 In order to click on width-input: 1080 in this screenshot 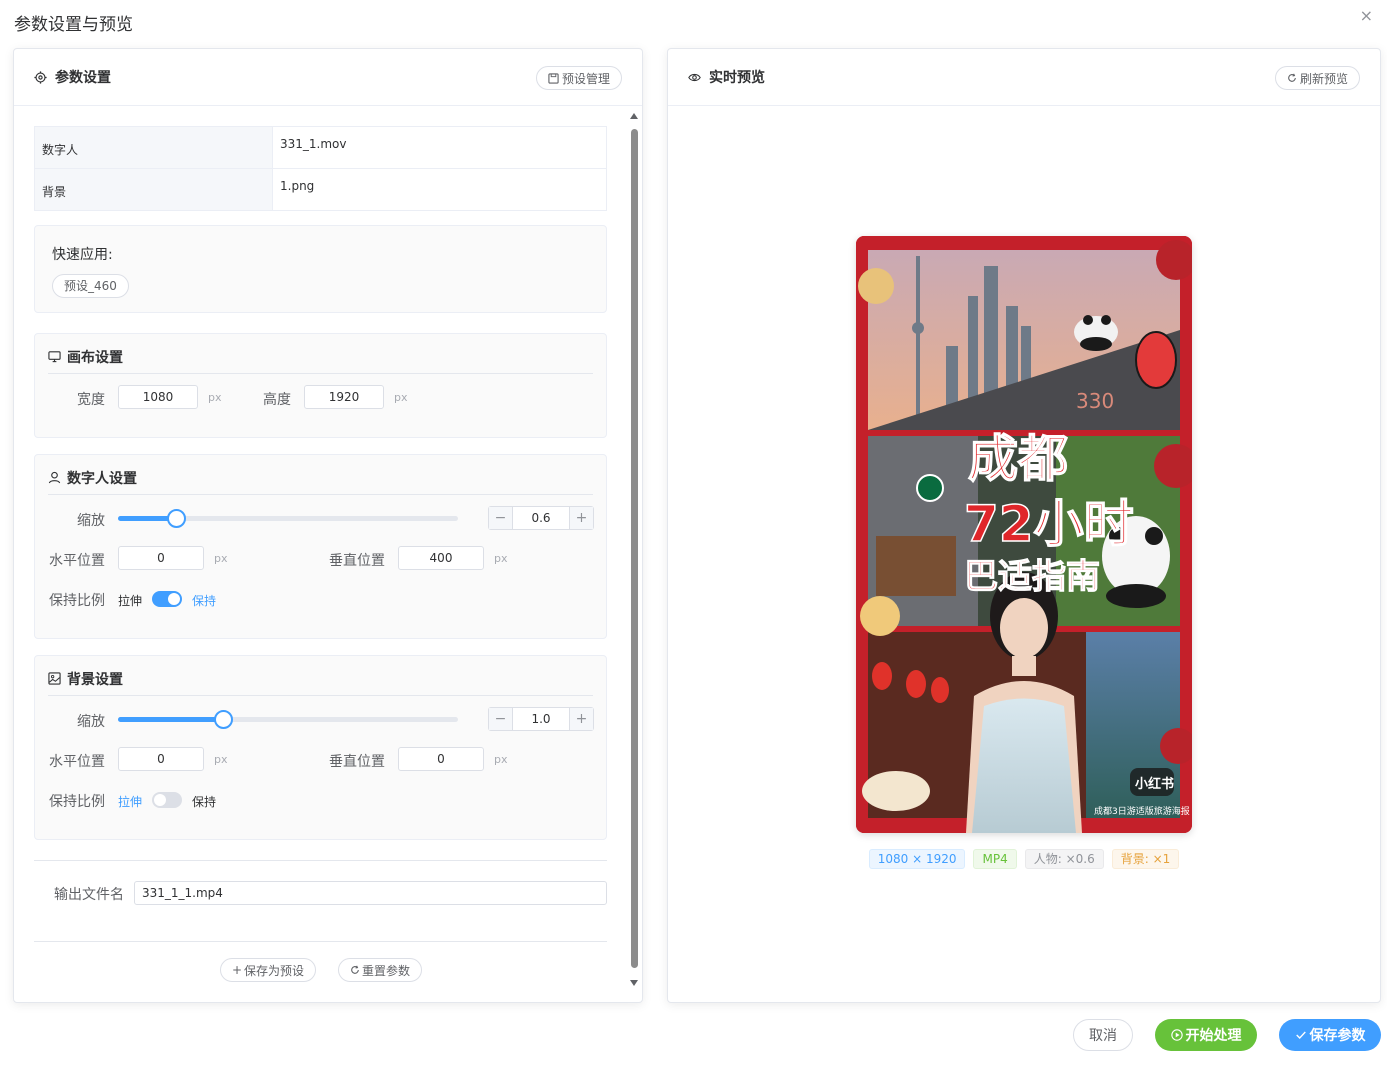, I will do `click(158, 397)`.